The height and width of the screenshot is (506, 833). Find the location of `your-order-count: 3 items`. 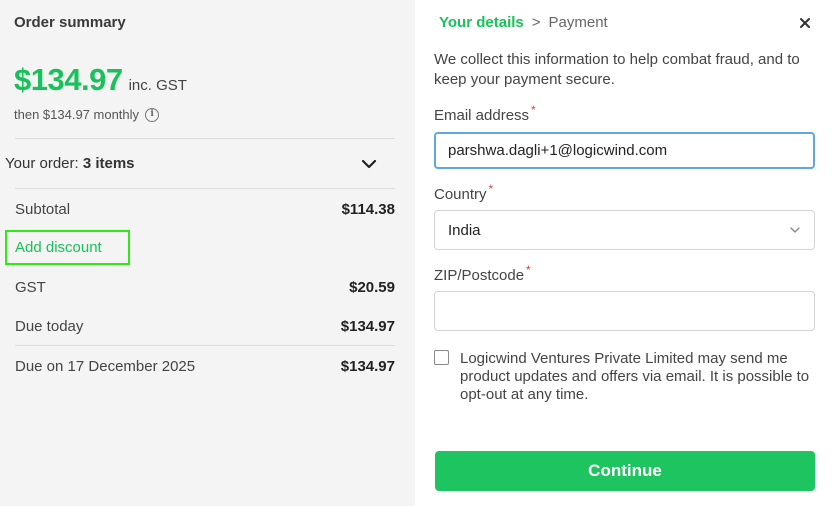

your-order-count: 3 items is located at coordinates (108, 163).